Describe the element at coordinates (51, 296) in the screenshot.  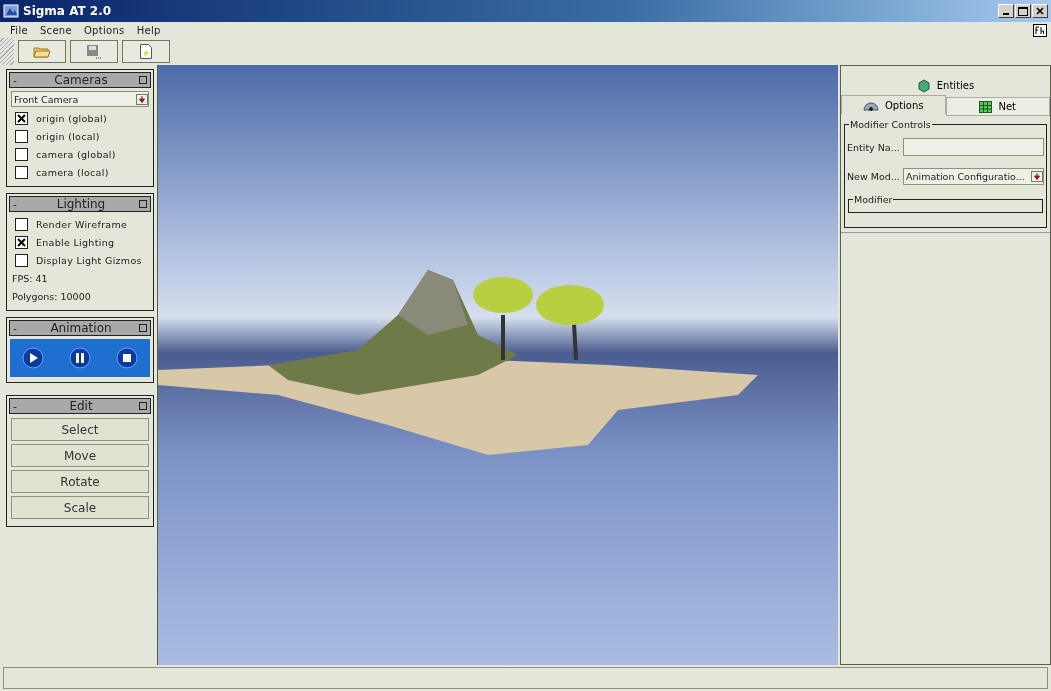
I see `stat-text: Polygons: 10000` at that location.